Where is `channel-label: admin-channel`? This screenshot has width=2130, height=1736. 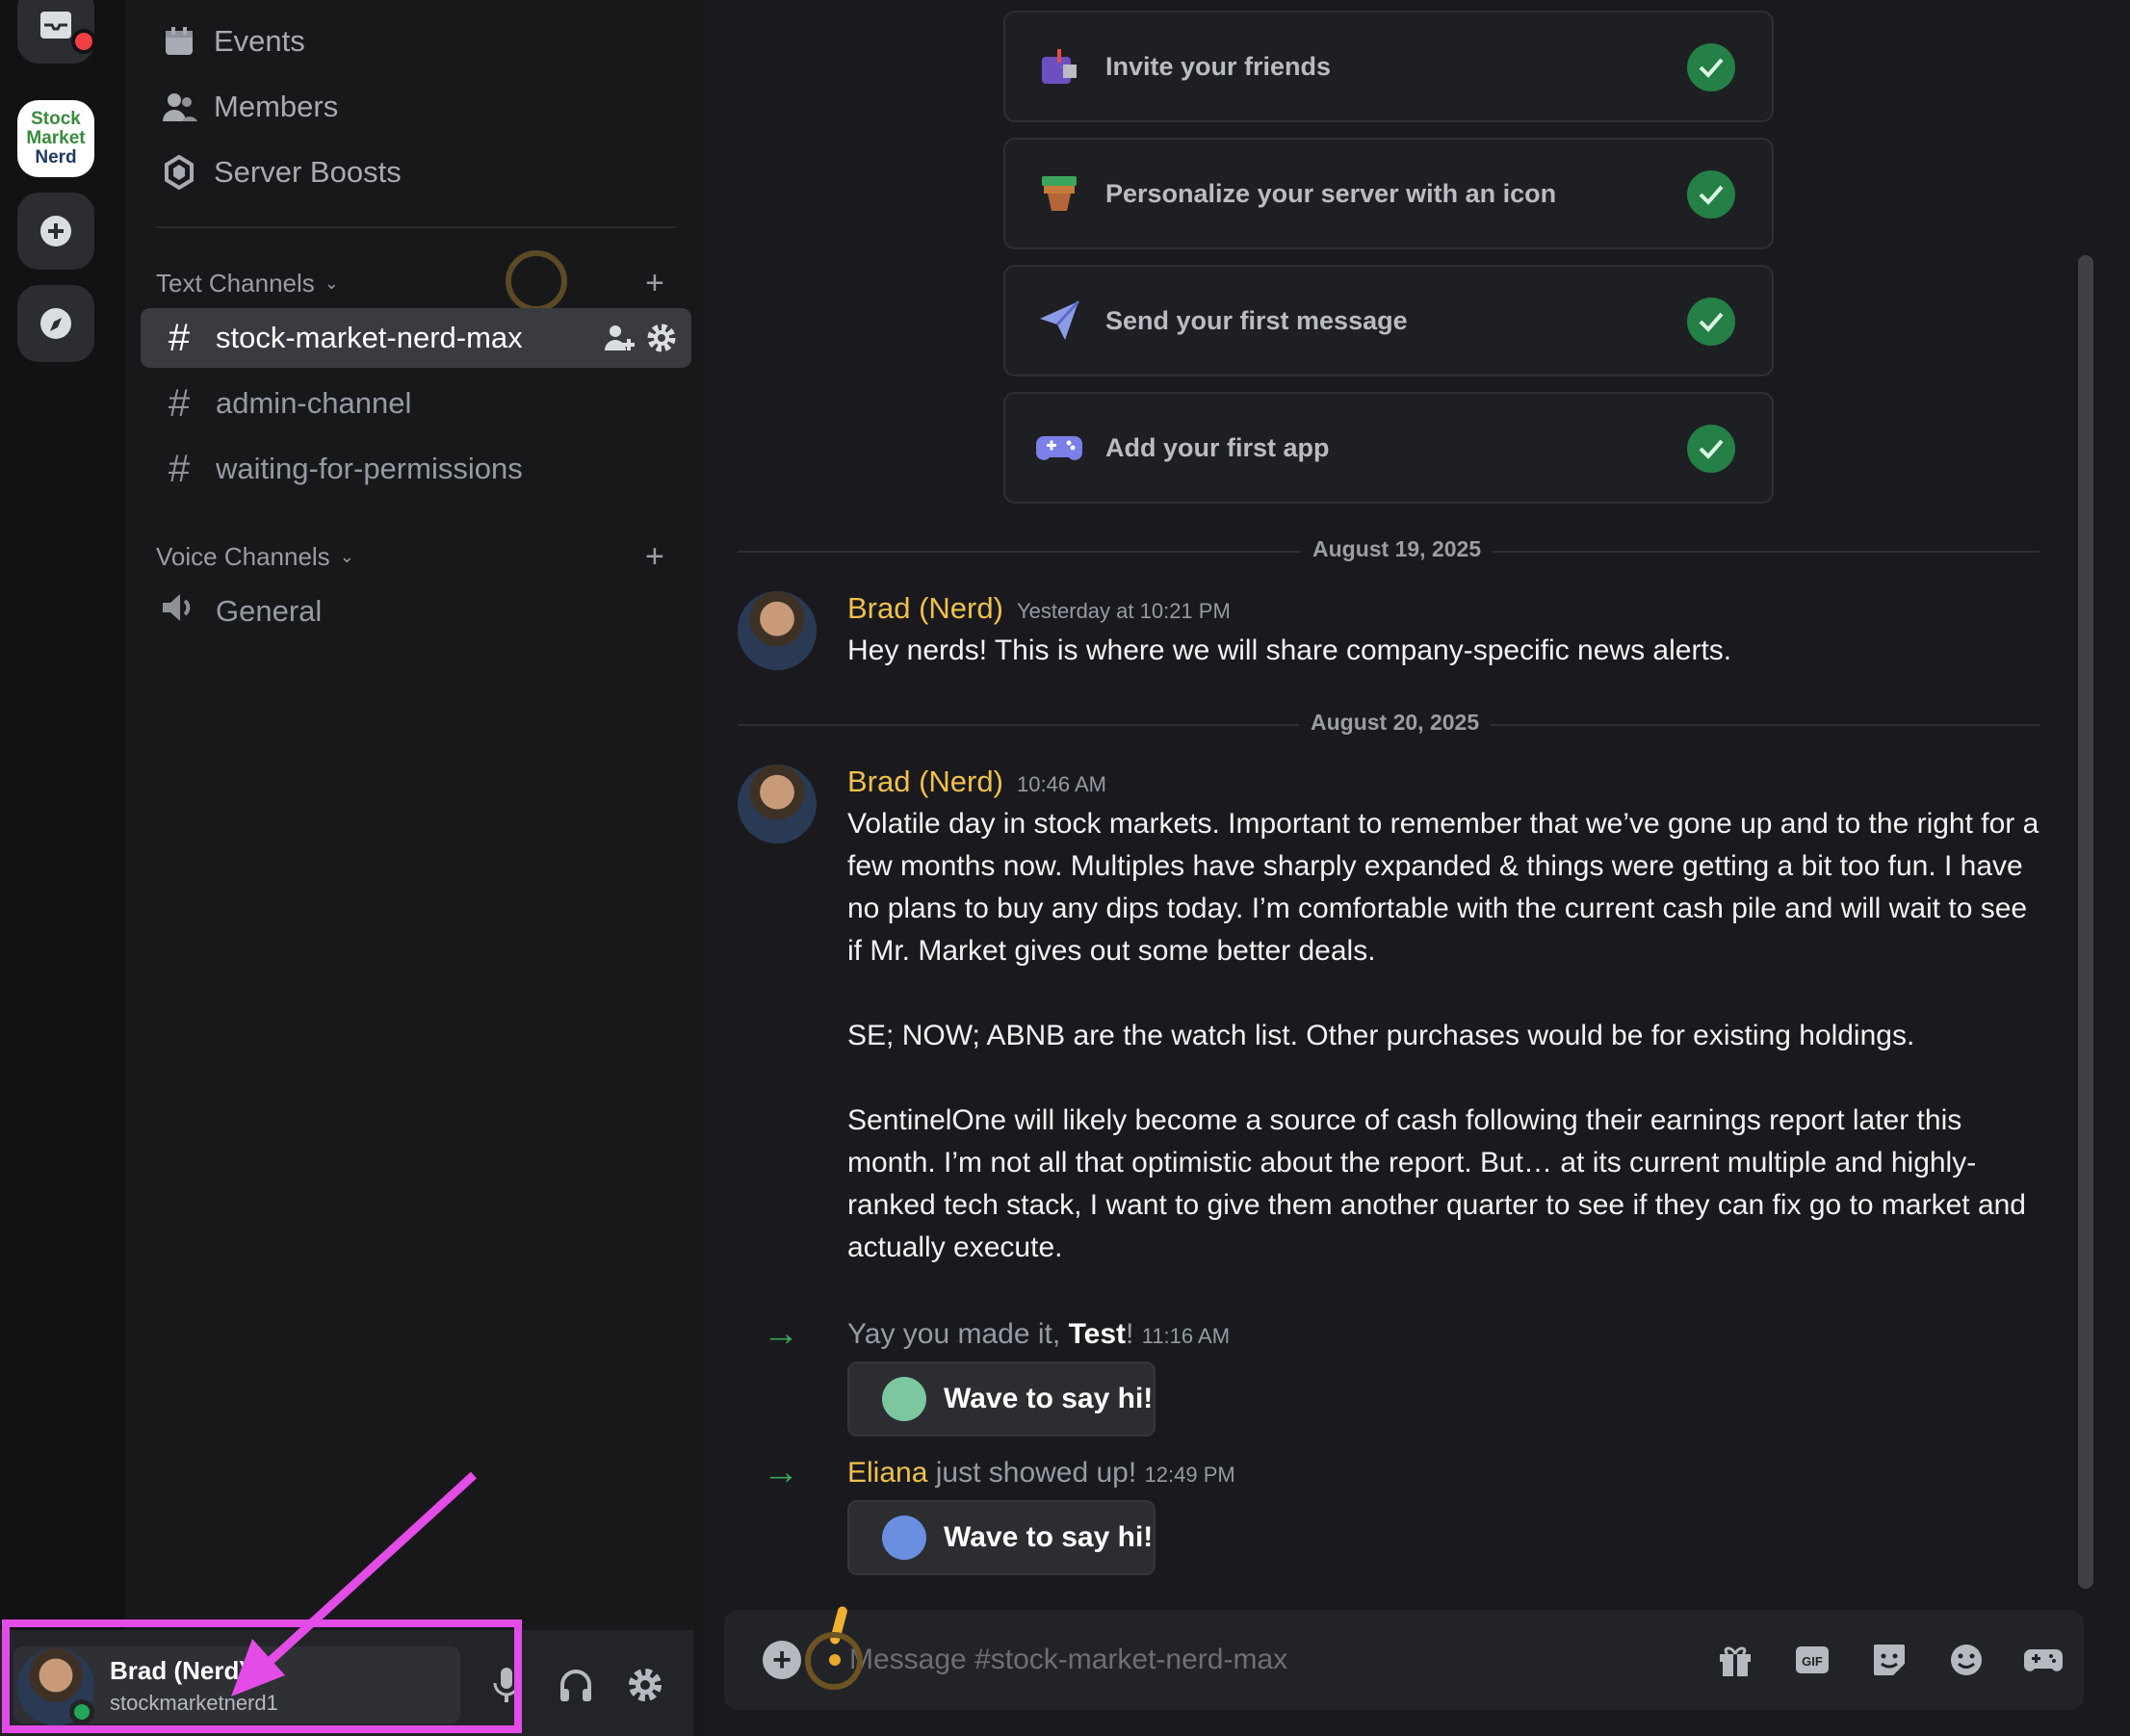 channel-label: admin-channel is located at coordinates (314, 403).